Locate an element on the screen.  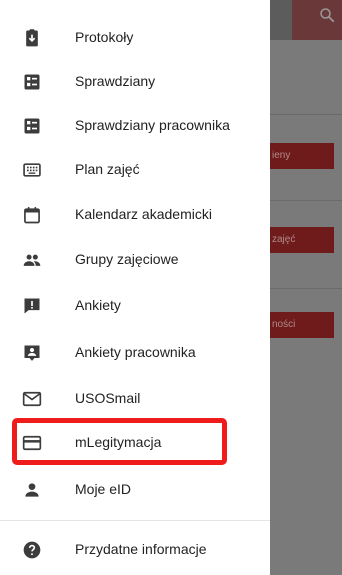
feedback-person-icon is located at coordinates (32, 353).